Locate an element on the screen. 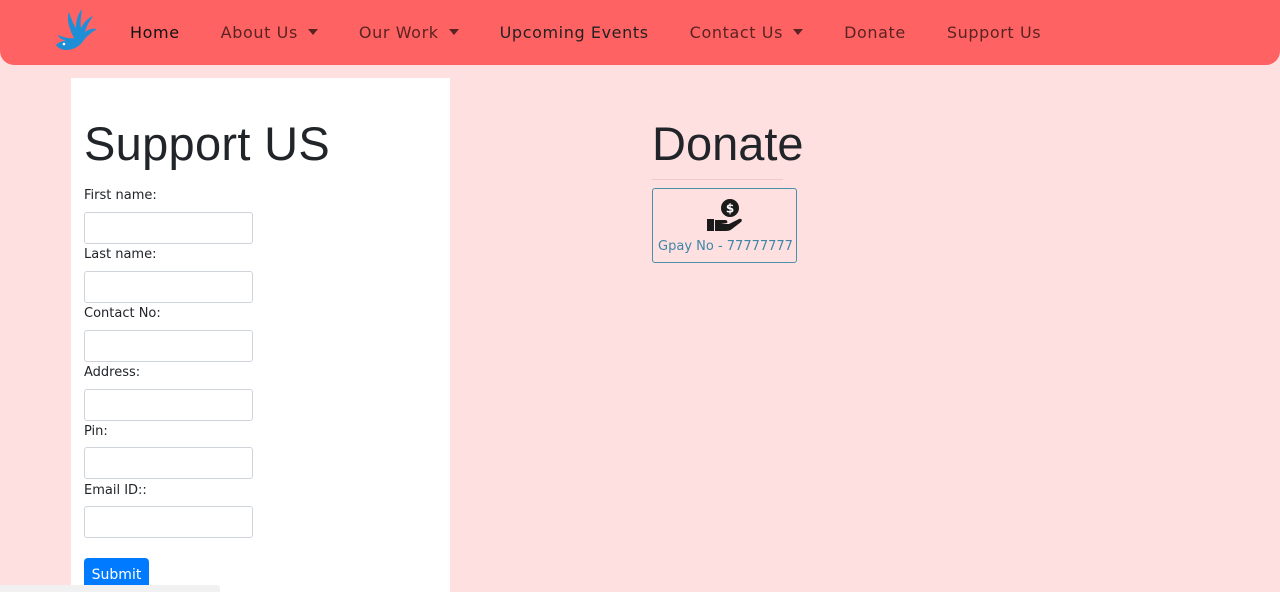  address-input is located at coordinates (168, 405).